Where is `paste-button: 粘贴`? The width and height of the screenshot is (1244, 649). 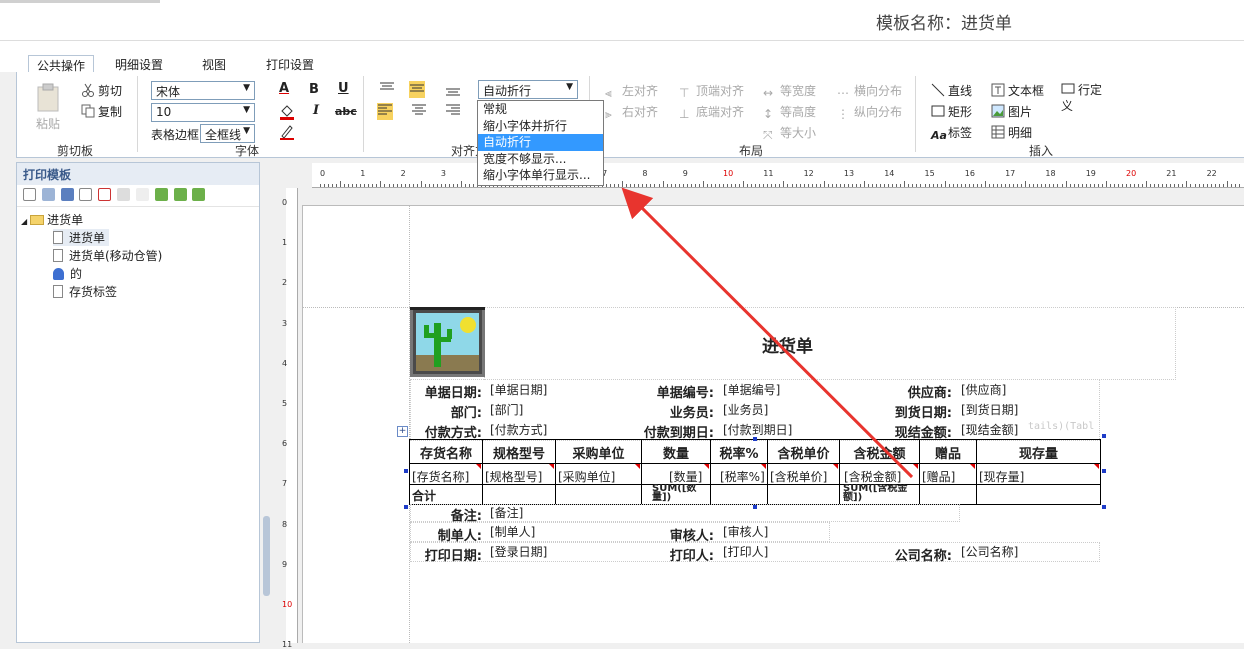
paste-button: 粘贴 is located at coordinates (48, 107).